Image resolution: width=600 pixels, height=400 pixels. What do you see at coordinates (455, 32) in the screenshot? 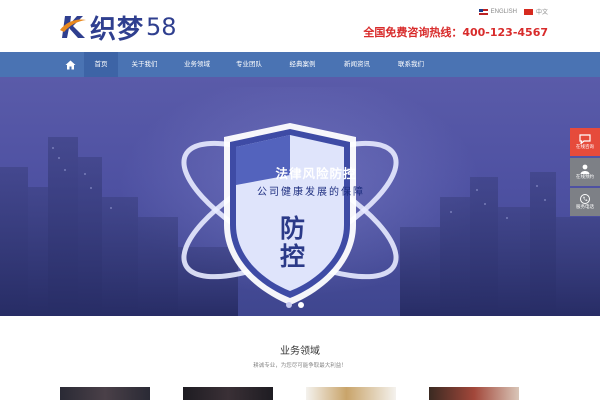
I see `hotline-text: 全国免费咨询热线：400-123-4567` at bounding box center [455, 32].